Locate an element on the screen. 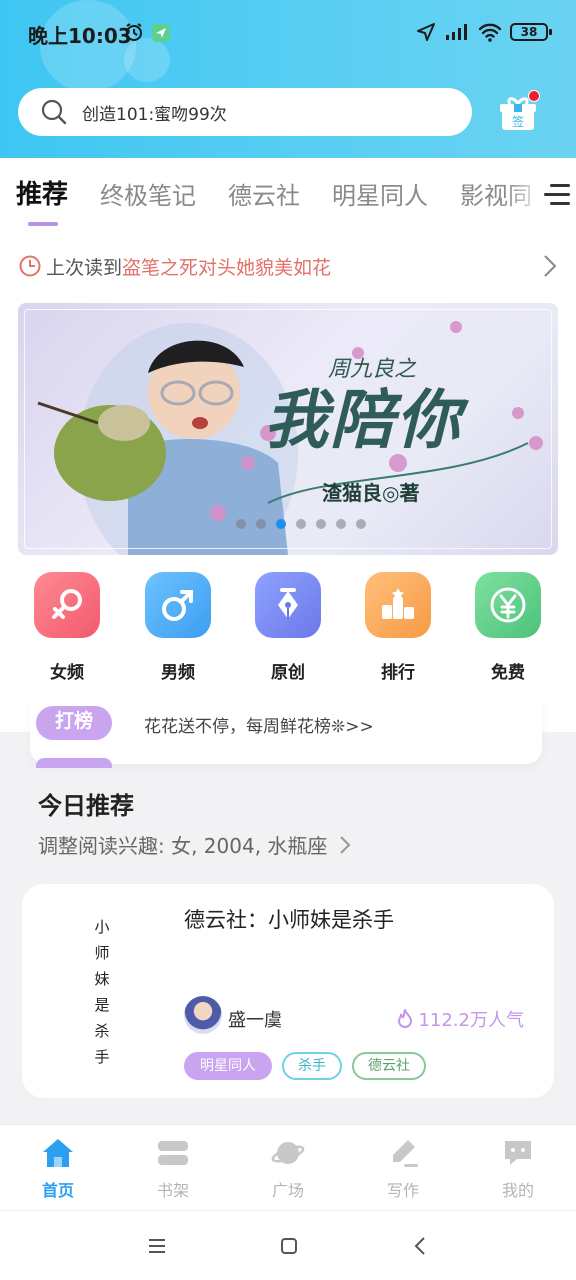 The width and height of the screenshot is (576, 1280). notice-tag: 打榜 is located at coordinates (74, 723).